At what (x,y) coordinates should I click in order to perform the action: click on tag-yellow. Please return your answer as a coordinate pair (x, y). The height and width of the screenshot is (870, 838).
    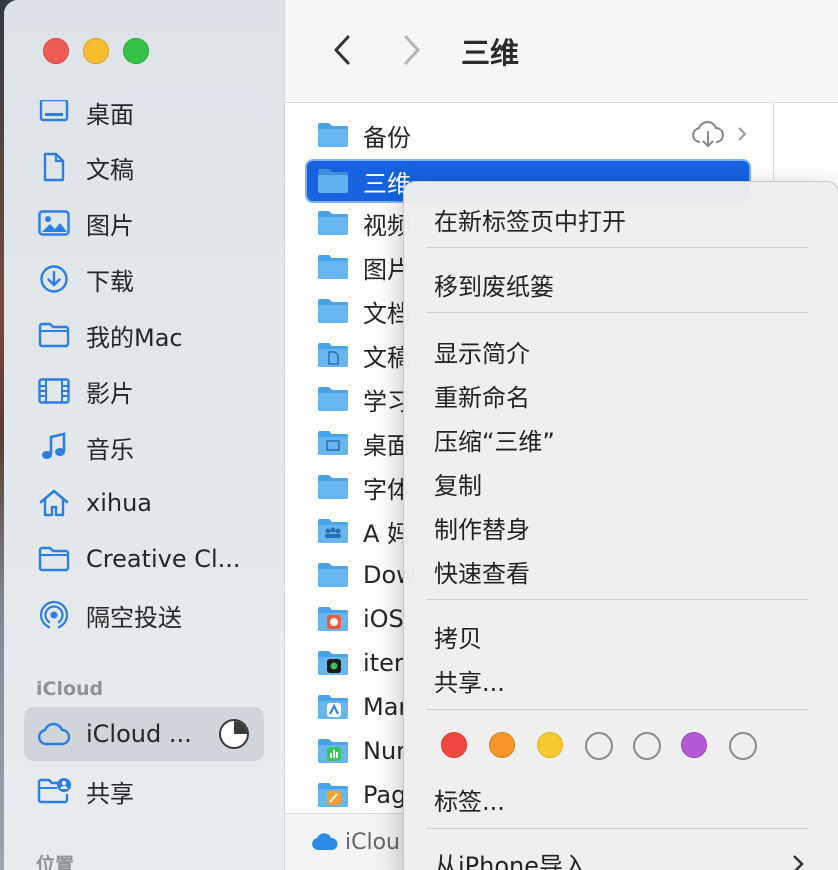
    Looking at the image, I should click on (550, 745).